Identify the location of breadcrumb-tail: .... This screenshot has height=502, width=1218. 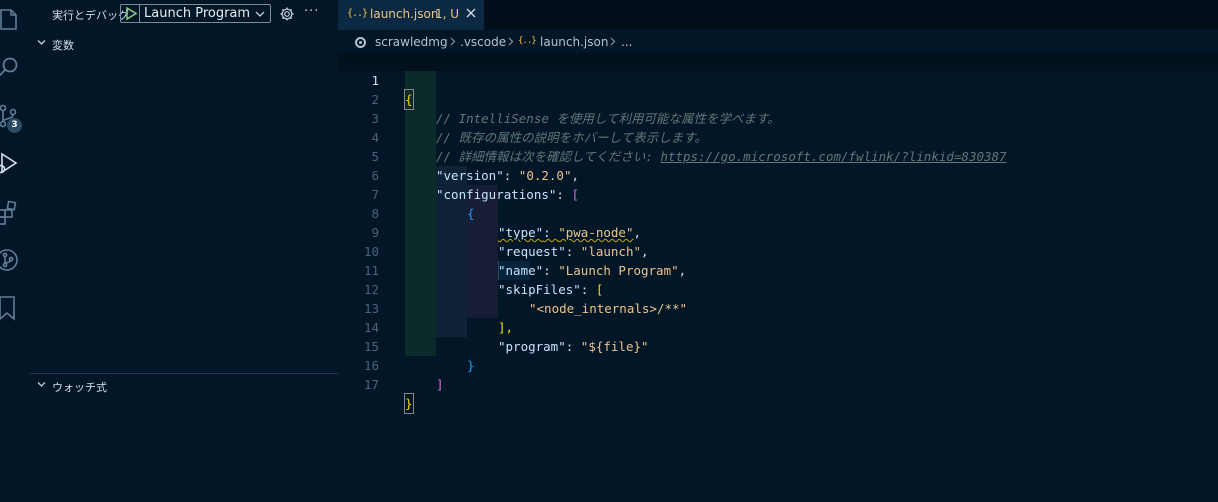
(626, 42).